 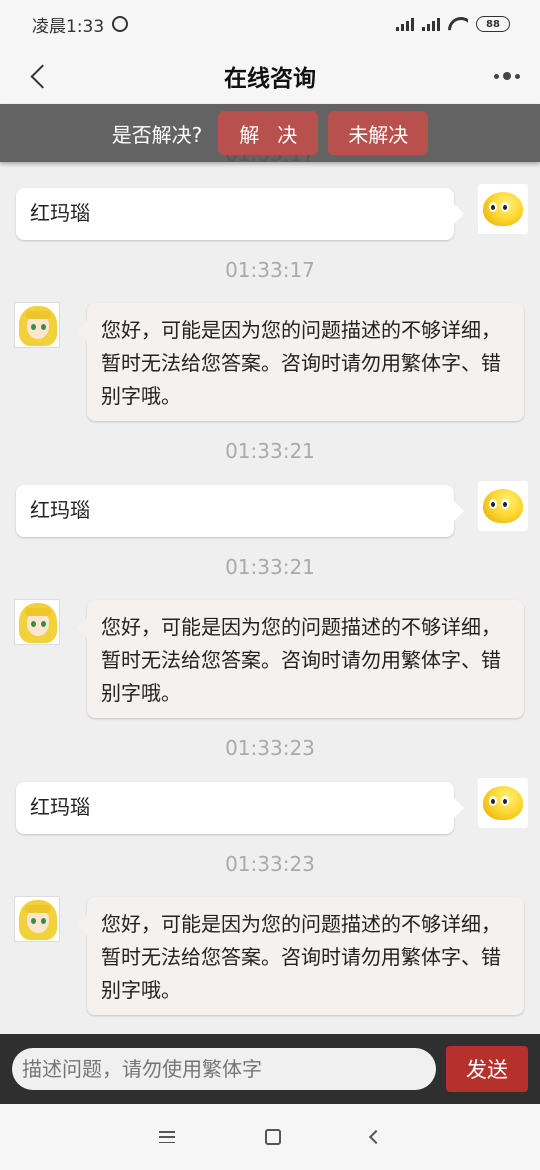 What do you see at coordinates (507, 76) in the screenshot?
I see `more-icon` at bounding box center [507, 76].